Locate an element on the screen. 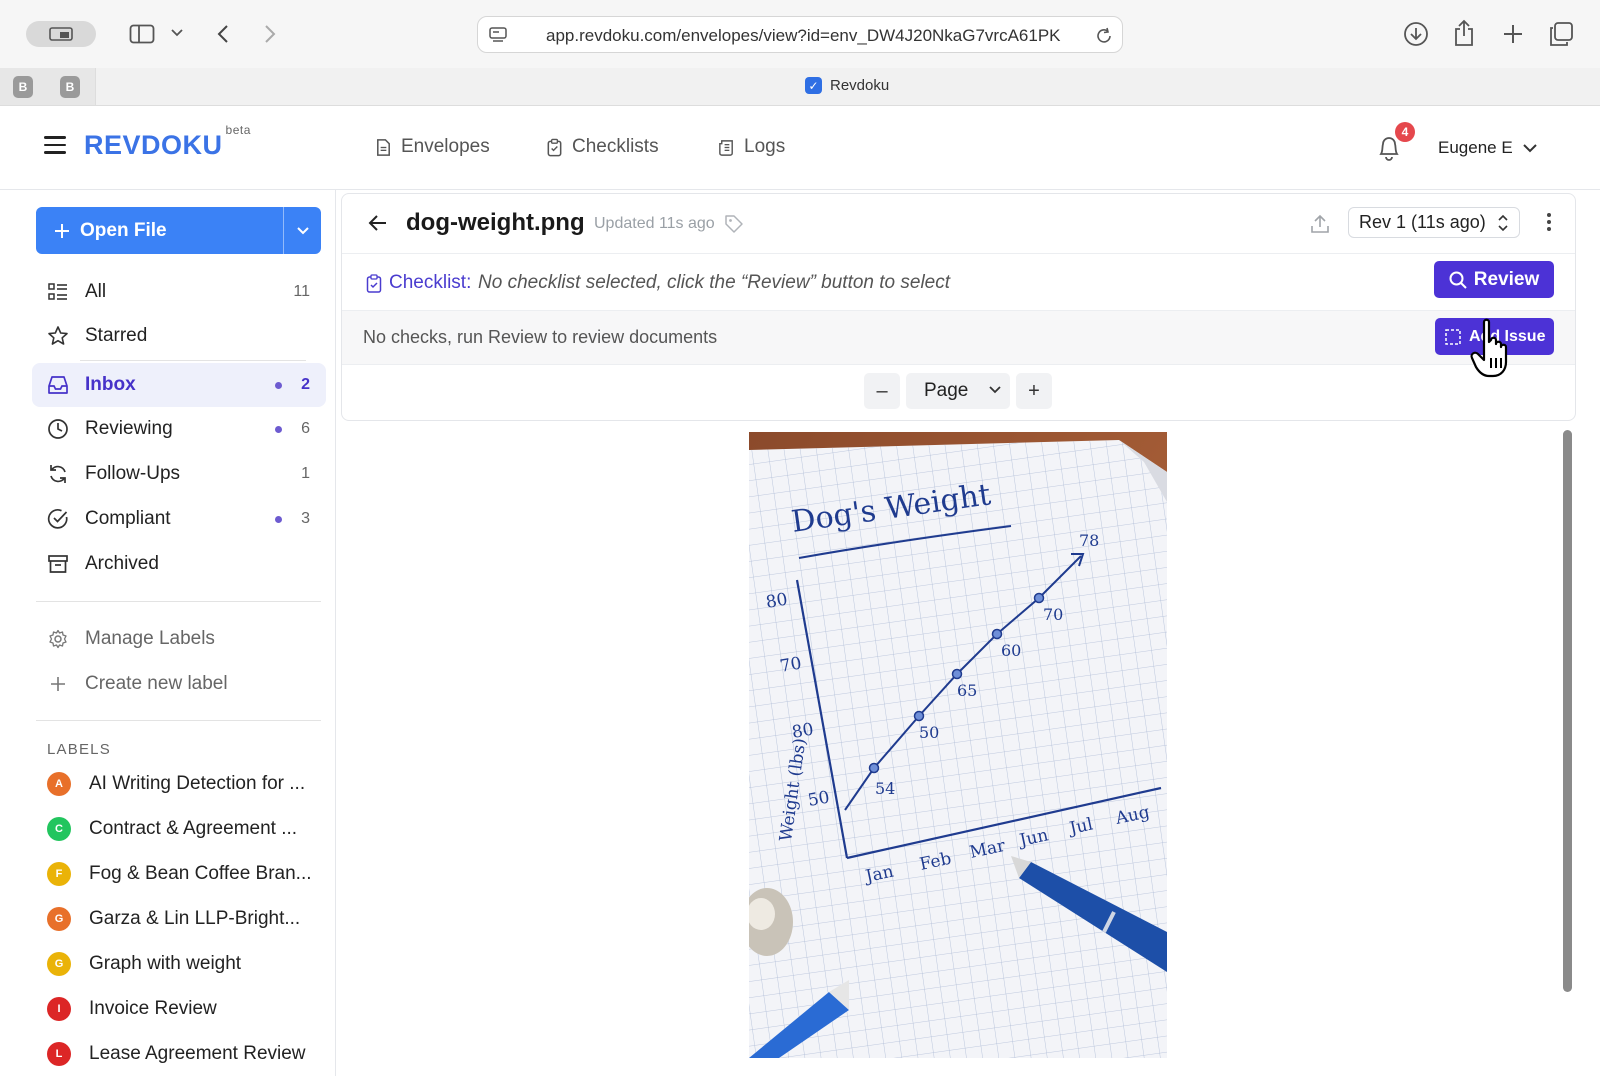 The width and height of the screenshot is (1600, 1076). create-label-link: Create new label is located at coordinates (179, 684).